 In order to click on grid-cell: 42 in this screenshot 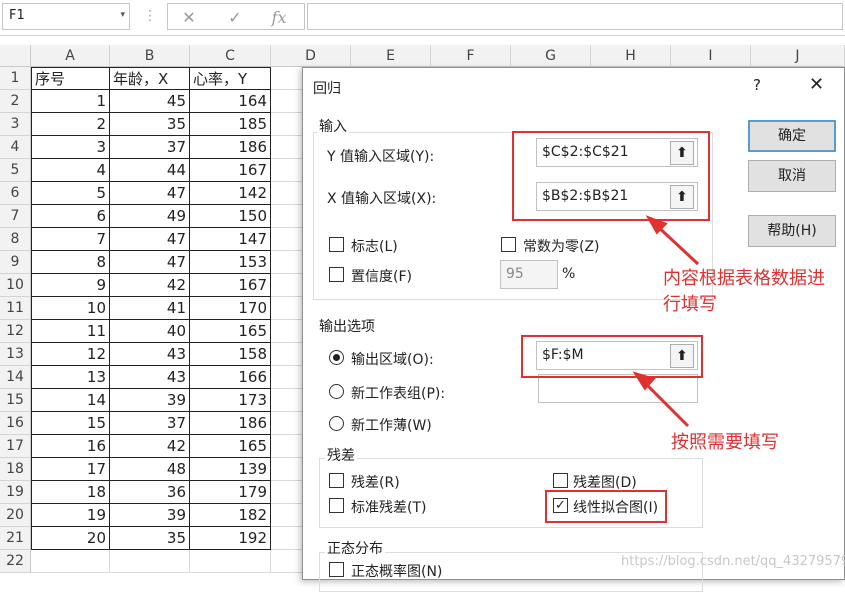, I will do `click(150, 446)`.